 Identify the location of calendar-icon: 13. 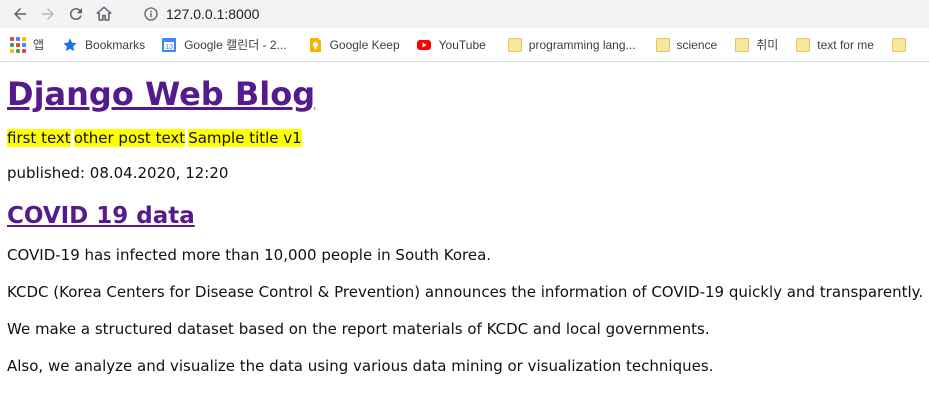
(169, 45).